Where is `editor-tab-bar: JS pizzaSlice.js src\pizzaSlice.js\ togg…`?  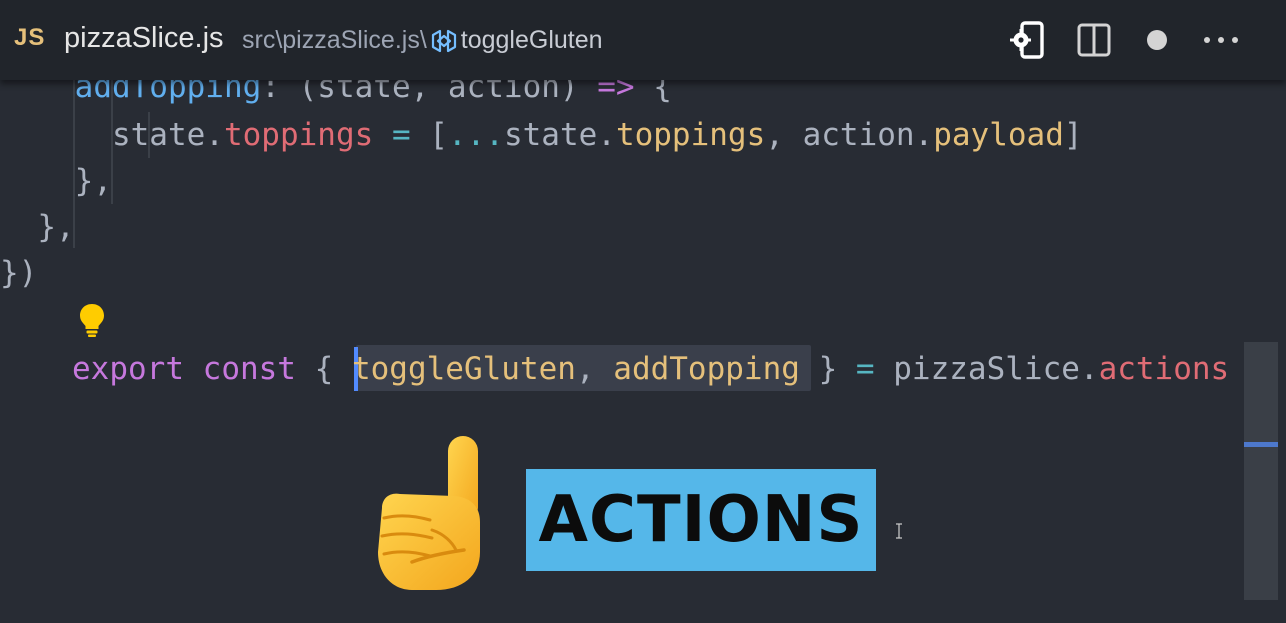 editor-tab-bar: JS pizzaSlice.js src\pizzaSlice.js\ togg… is located at coordinates (643, 40).